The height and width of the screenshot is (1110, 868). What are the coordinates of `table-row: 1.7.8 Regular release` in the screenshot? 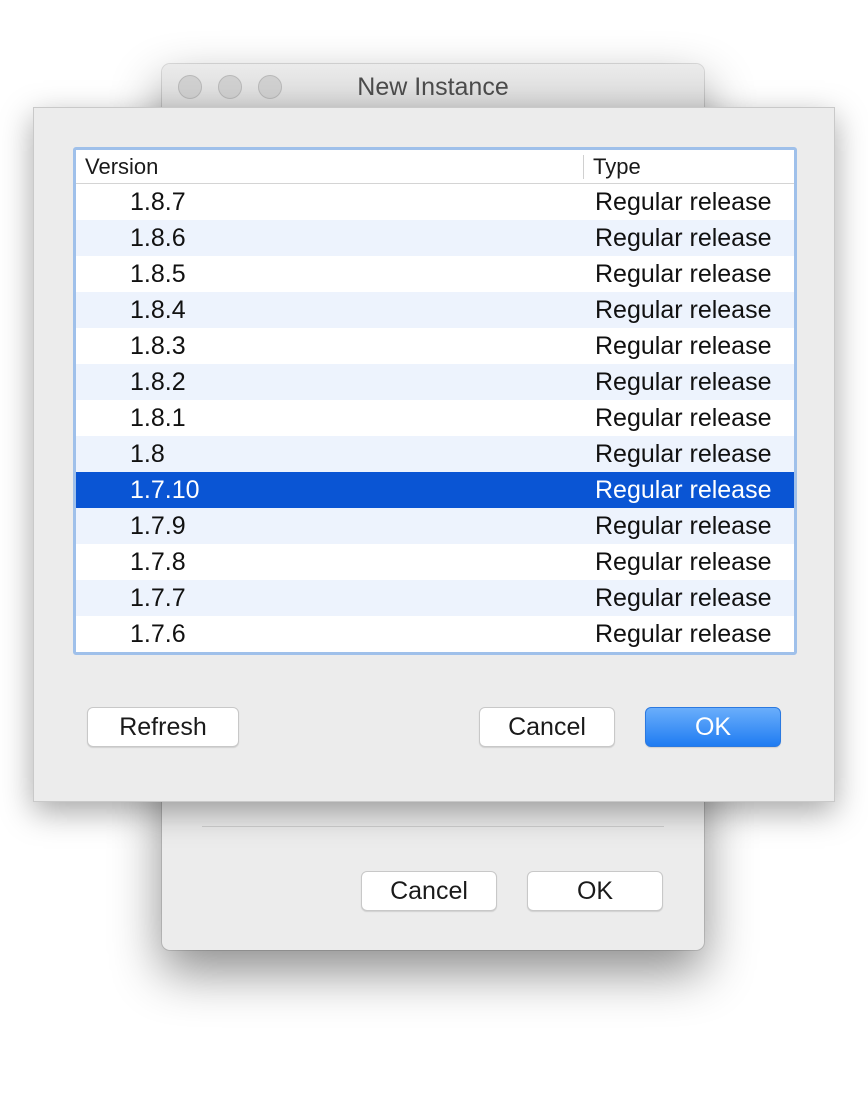 It's located at (435, 562).